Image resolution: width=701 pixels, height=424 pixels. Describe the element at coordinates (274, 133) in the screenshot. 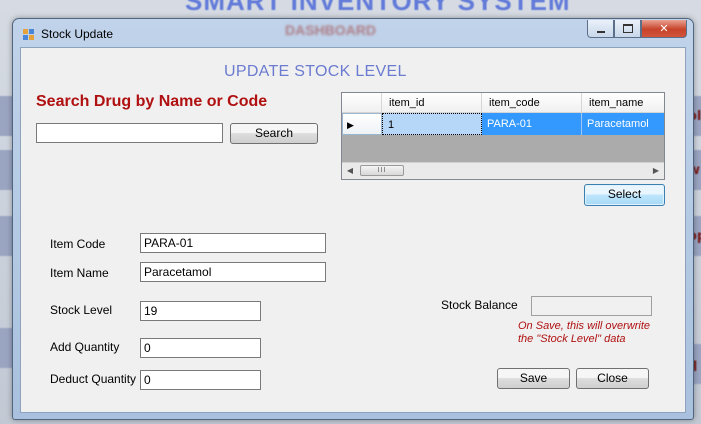

I see `search-button: Search` at that location.